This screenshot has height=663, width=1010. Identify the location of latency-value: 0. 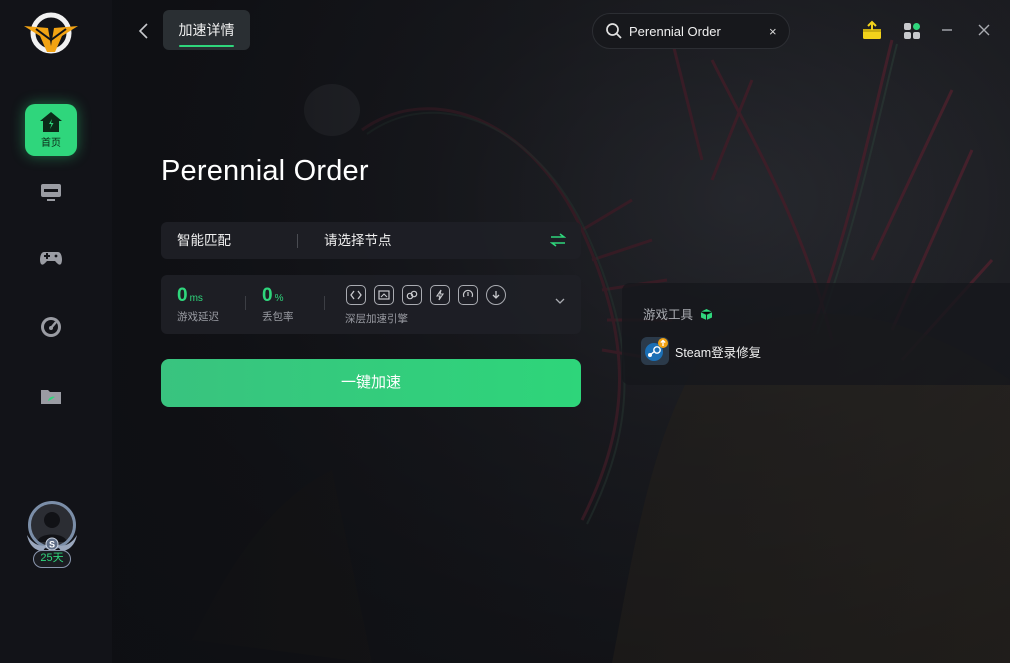
(182, 295).